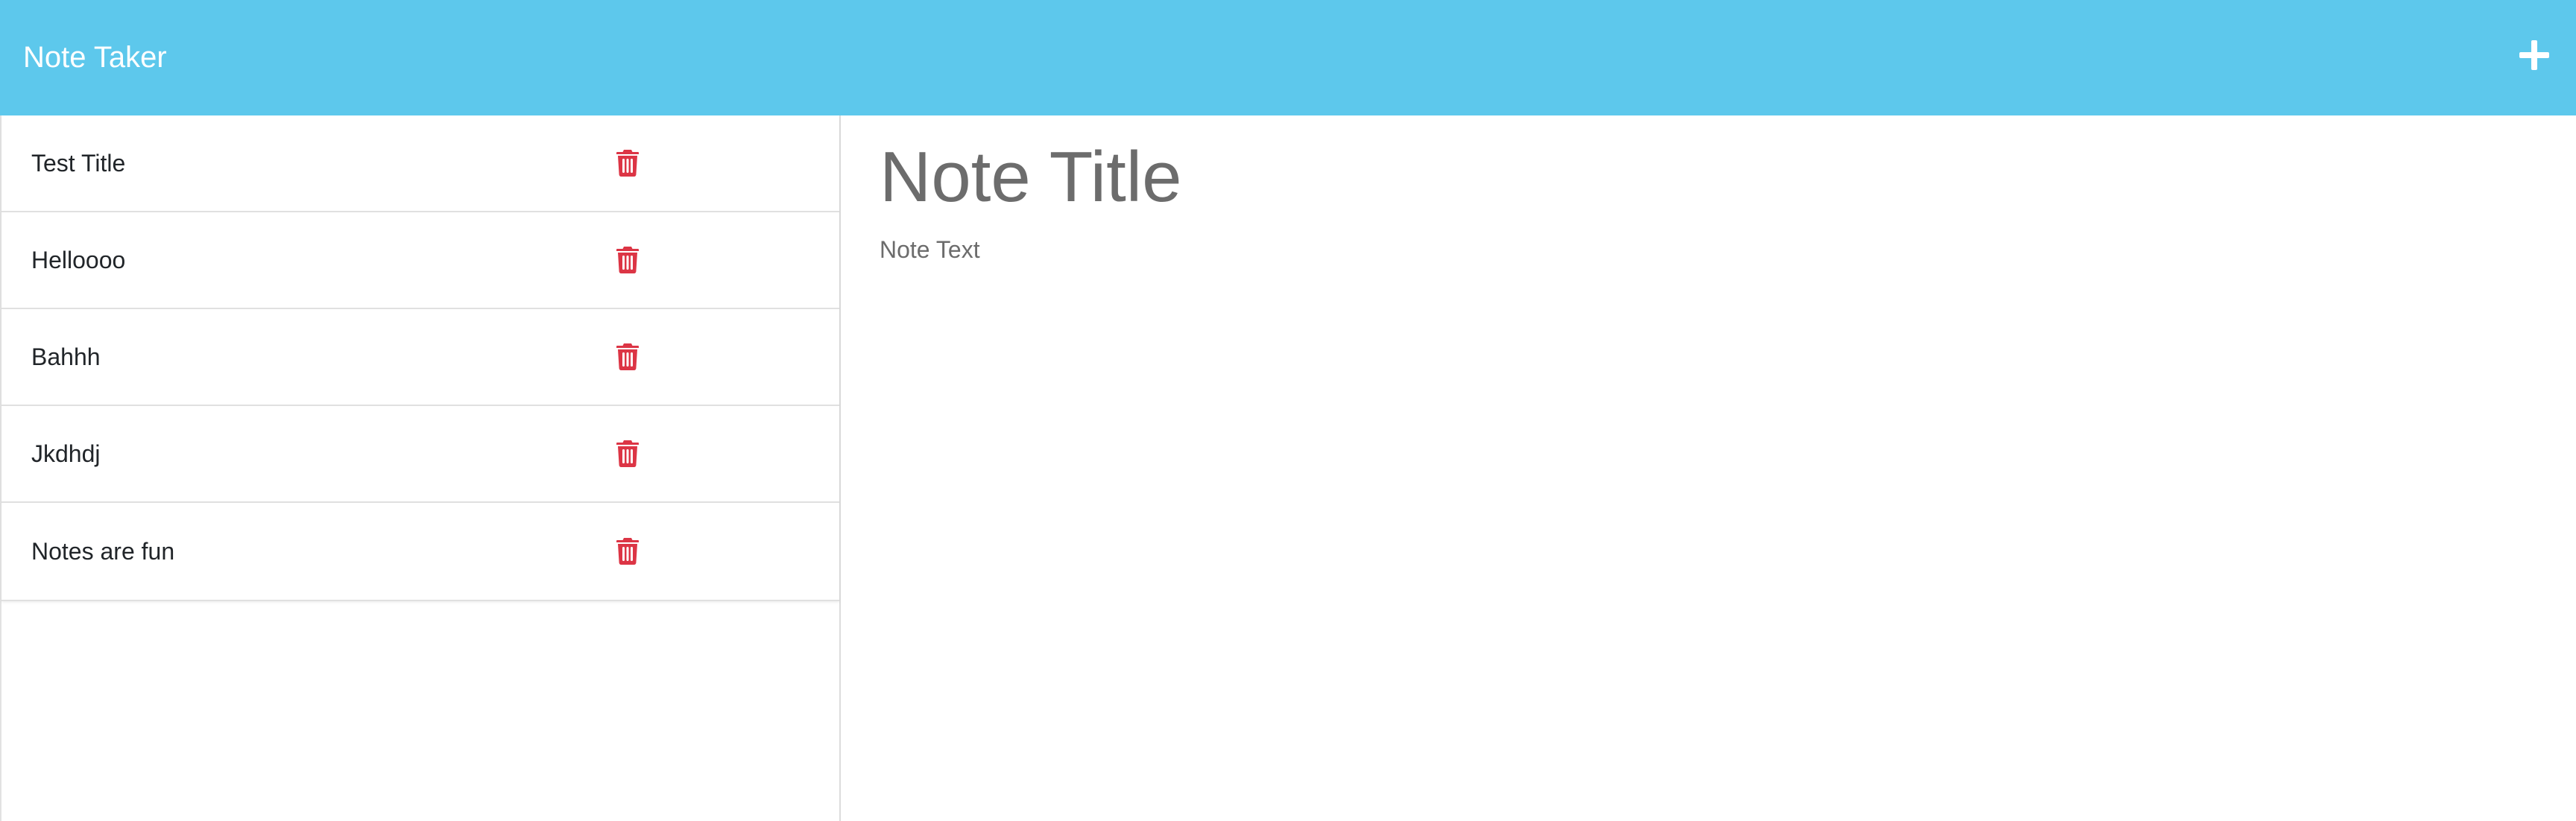 The height and width of the screenshot is (821, 2576). I want to click on new-note-button, so click(2534, 55).